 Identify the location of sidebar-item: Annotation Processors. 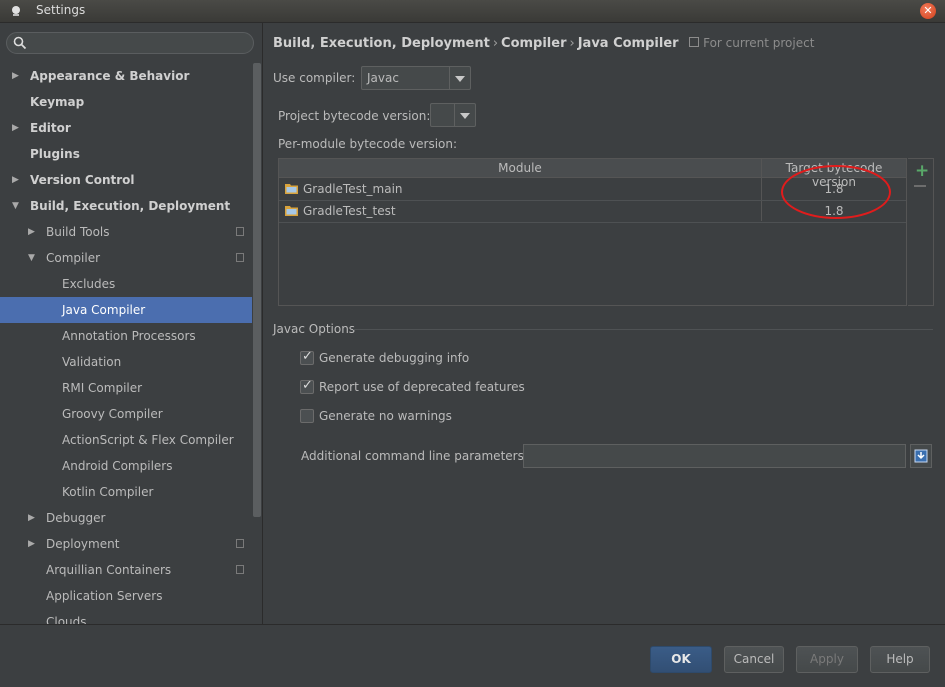
(126, 336).